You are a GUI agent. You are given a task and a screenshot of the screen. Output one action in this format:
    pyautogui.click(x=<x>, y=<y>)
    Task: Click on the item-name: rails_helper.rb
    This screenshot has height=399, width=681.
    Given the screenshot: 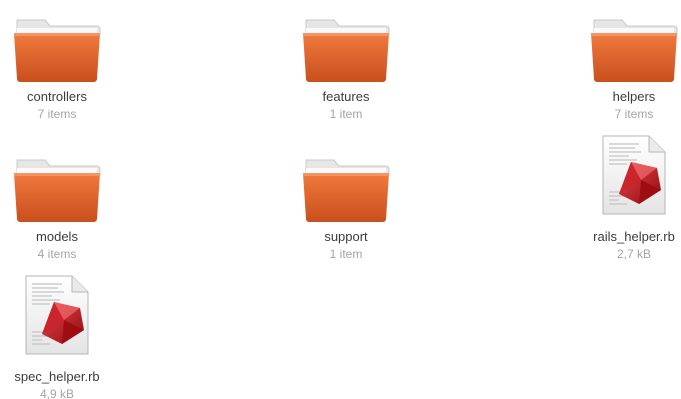 What is the action you would take?
    pyautogui.click(x=634, y=236)
    